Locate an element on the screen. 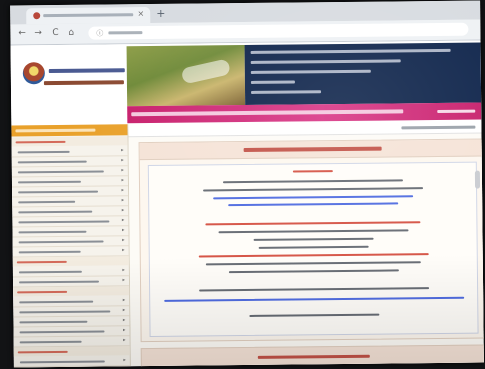 The width and height of the screenshot is (485, 369). browser-tab: × is located at coordinates (88, 16).